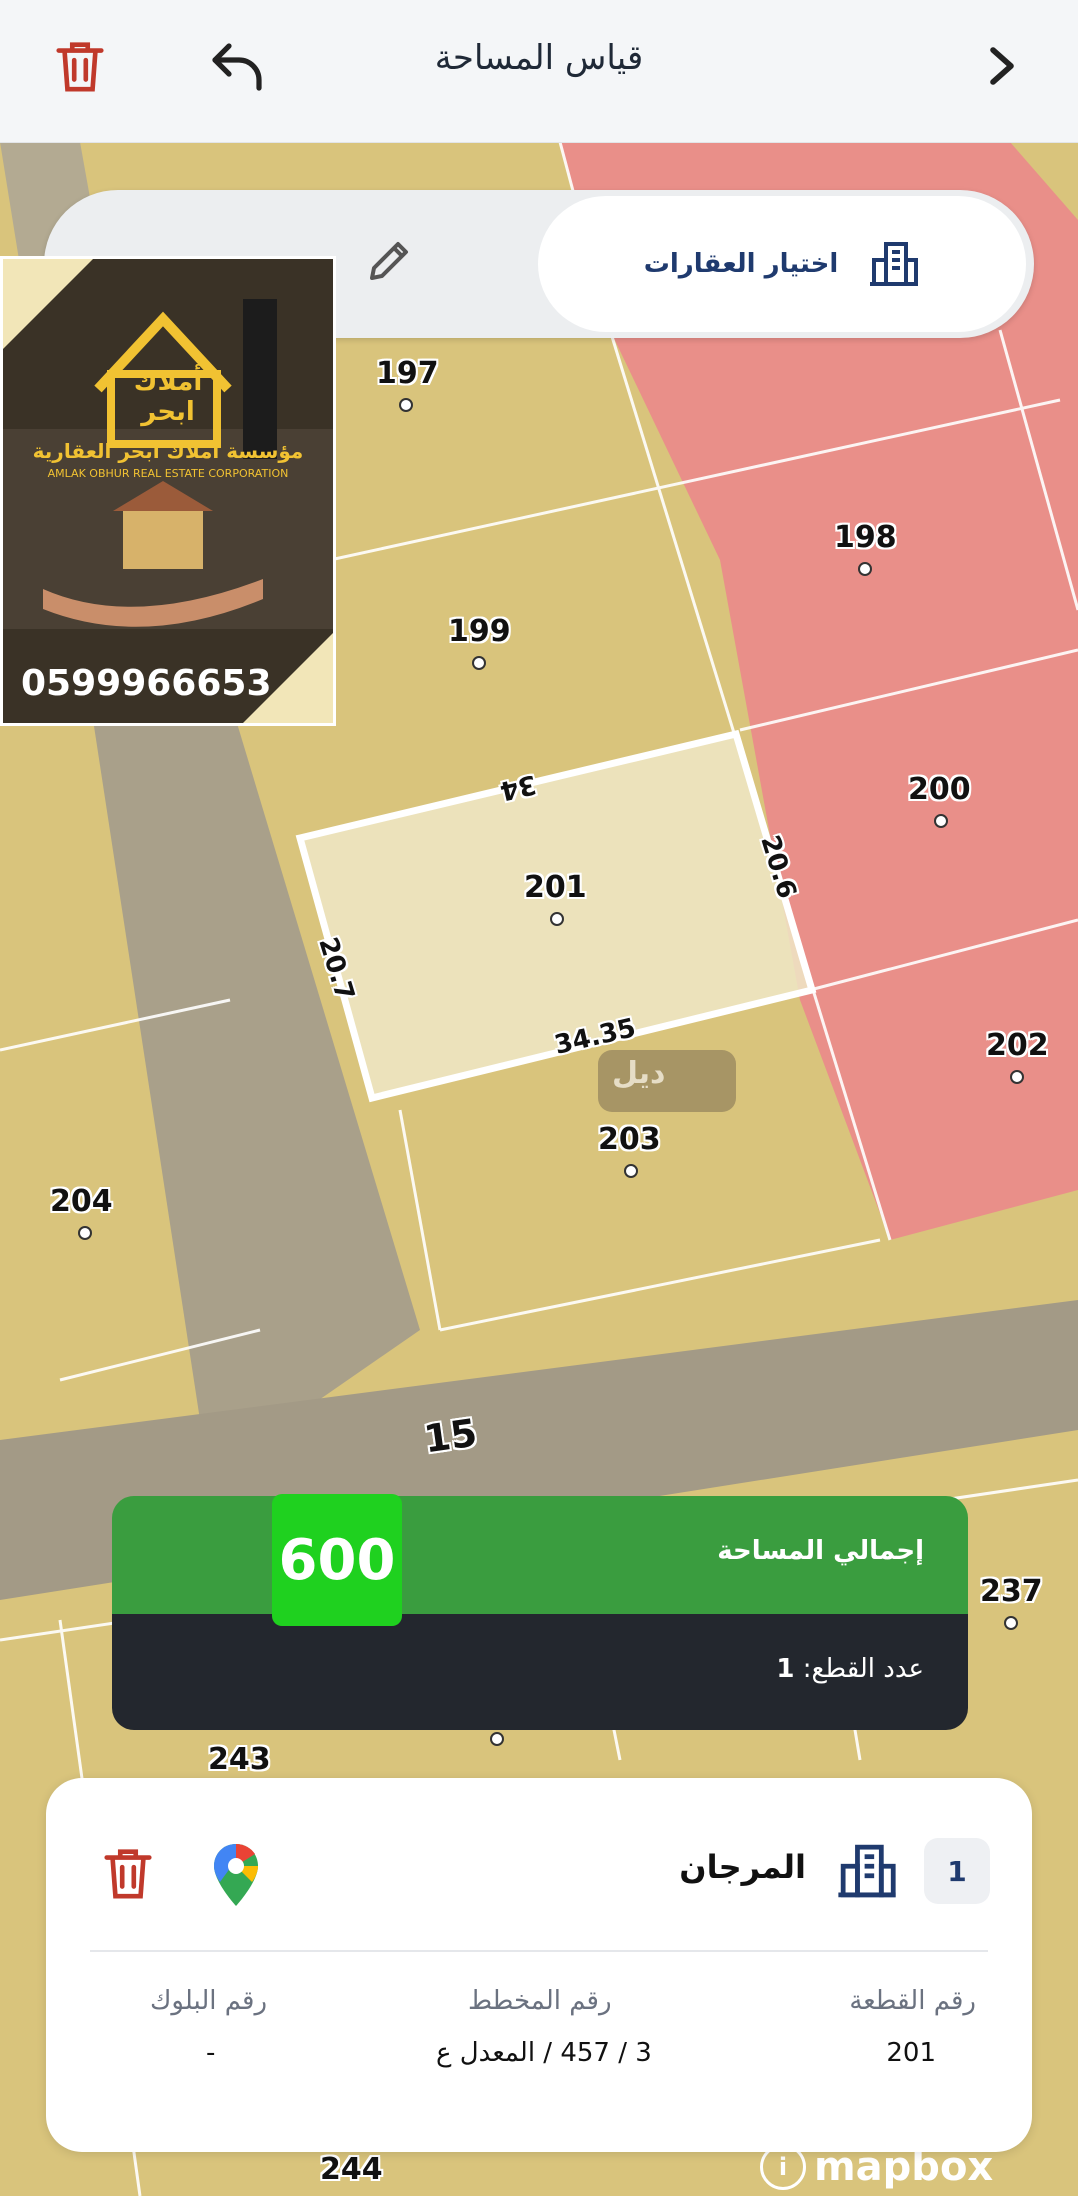 The width and height of the screenshot is (1078, 2196). Describe the element at coordinates (820, 1551) in the screenshot. I see `total-area-label: إجمالي المساحة` at that location.